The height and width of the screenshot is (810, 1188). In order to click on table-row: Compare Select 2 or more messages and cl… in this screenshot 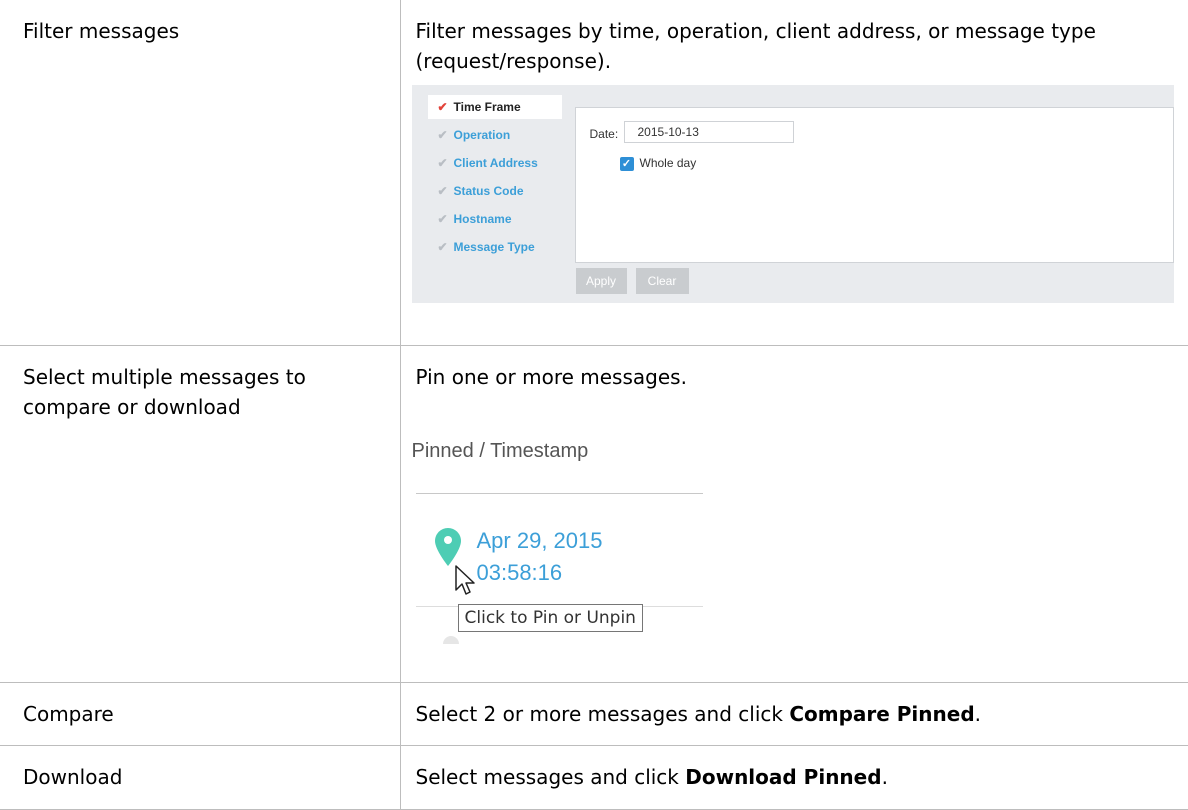, I will do `click(594, 713)`.